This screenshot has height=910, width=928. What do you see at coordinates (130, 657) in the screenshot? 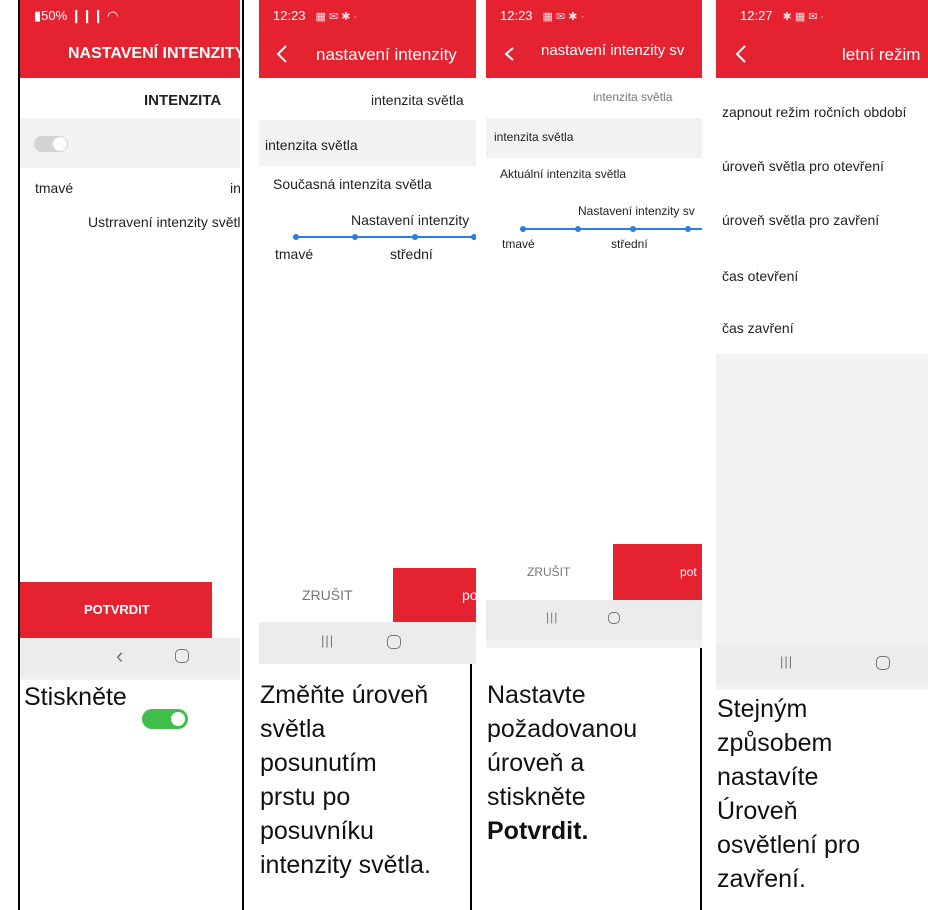
I see `nav-bar: ‹` at bounding box center [130, 657].